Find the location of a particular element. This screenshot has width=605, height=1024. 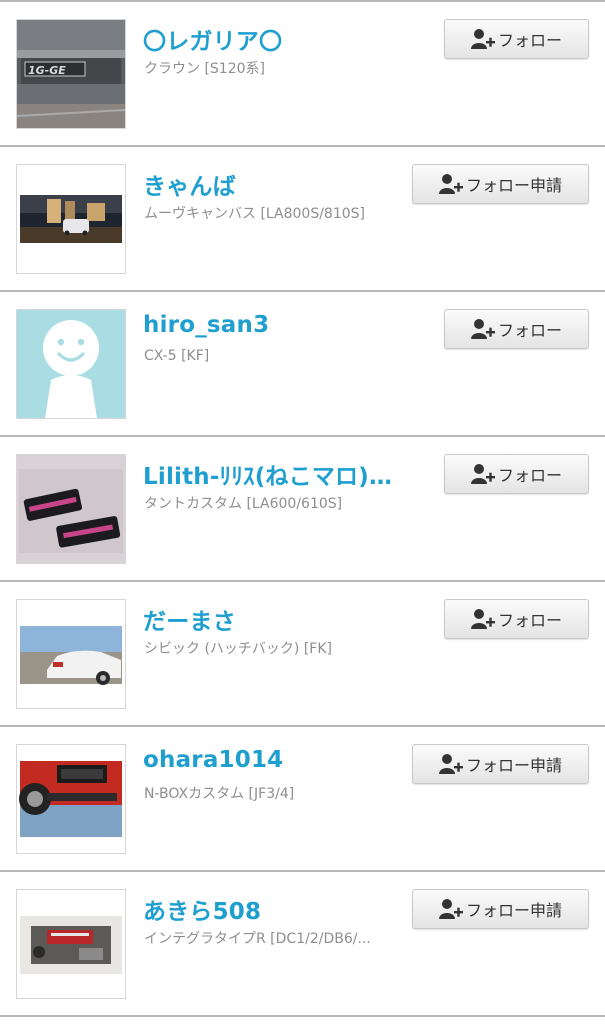

list-item: 1G-GE 〇レガリア〇 クラウン [S120系] フォロー is located at coordinates (302, 74).